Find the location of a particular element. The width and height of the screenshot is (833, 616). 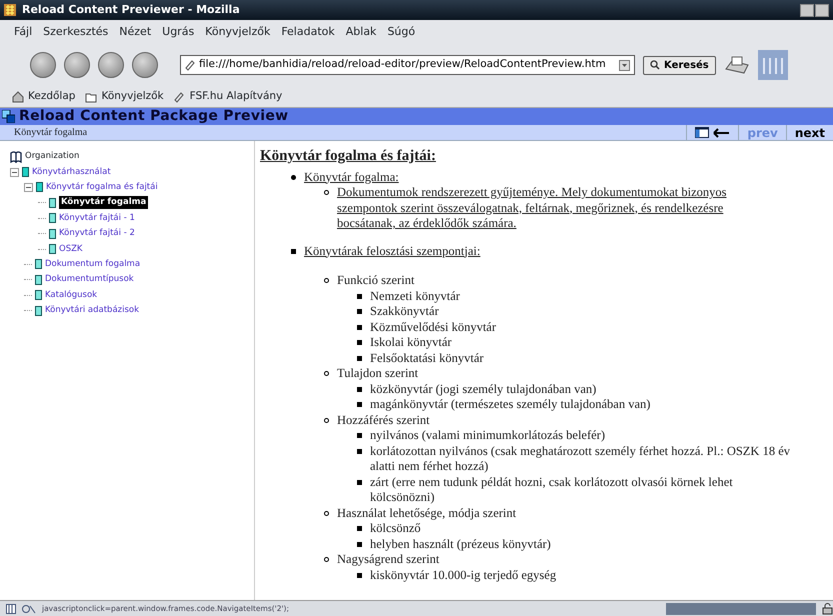

menu-item: Fájl is located at coordinates (23, 32).